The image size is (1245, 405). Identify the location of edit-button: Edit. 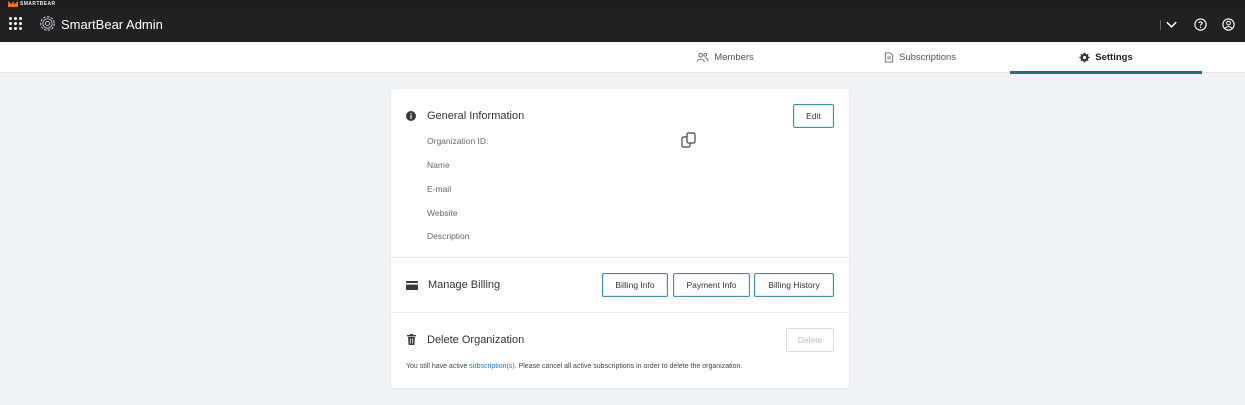
(813, 116).